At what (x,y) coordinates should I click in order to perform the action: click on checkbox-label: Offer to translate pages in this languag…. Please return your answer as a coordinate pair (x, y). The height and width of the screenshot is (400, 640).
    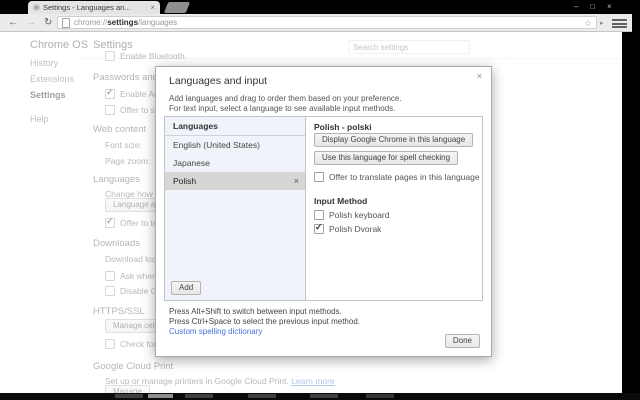
    Looking at the image, I should click on (404, 177).